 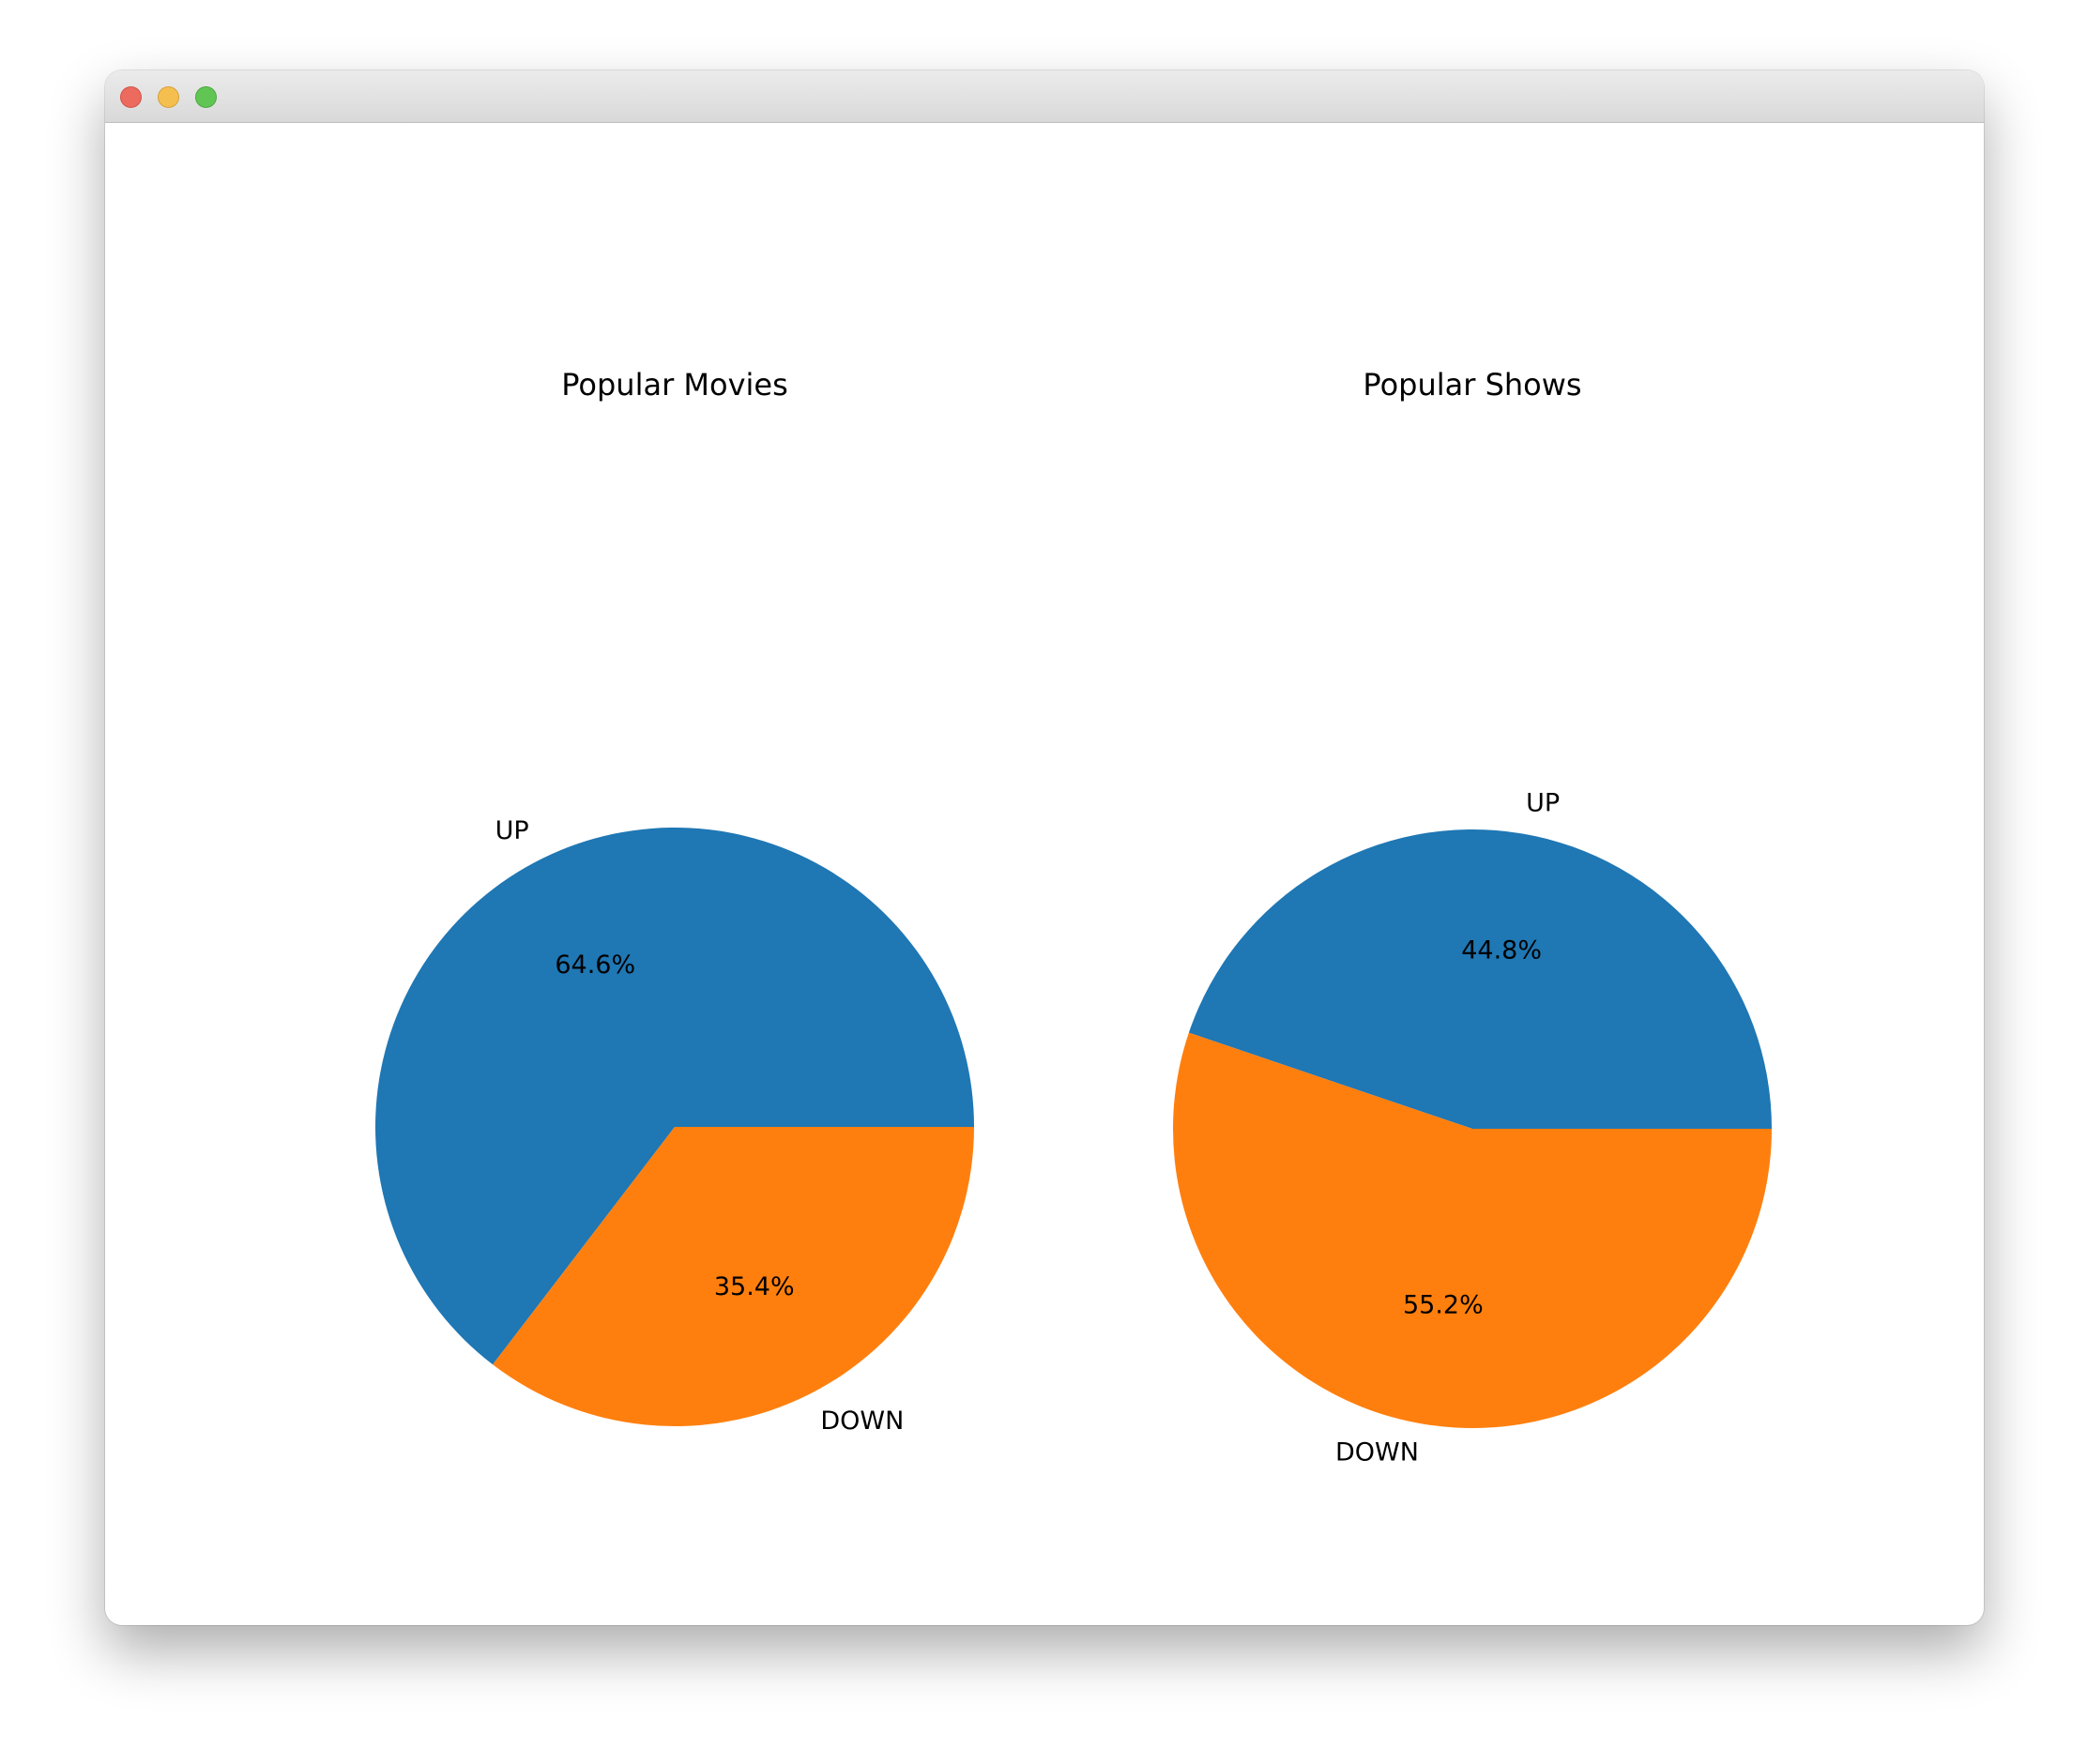 I want to click on slice-percent-down: 35.4%, so click(x=754, y=1286).